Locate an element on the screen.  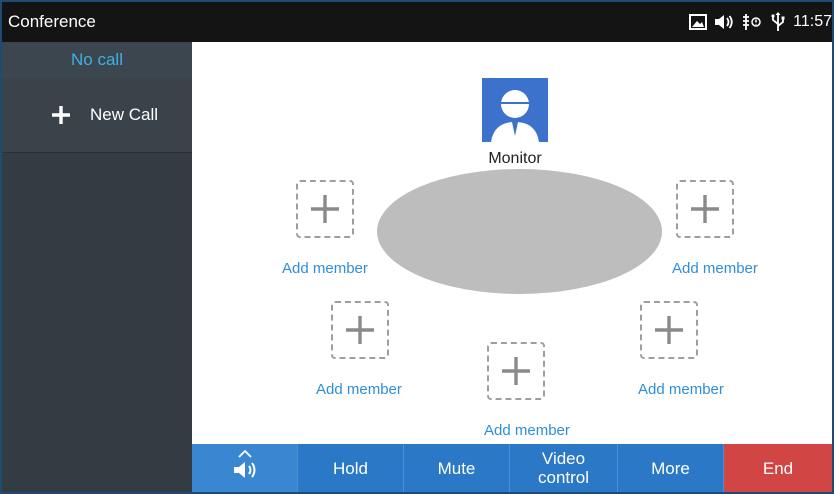
volume-icon is located at coordinates (724, 22).